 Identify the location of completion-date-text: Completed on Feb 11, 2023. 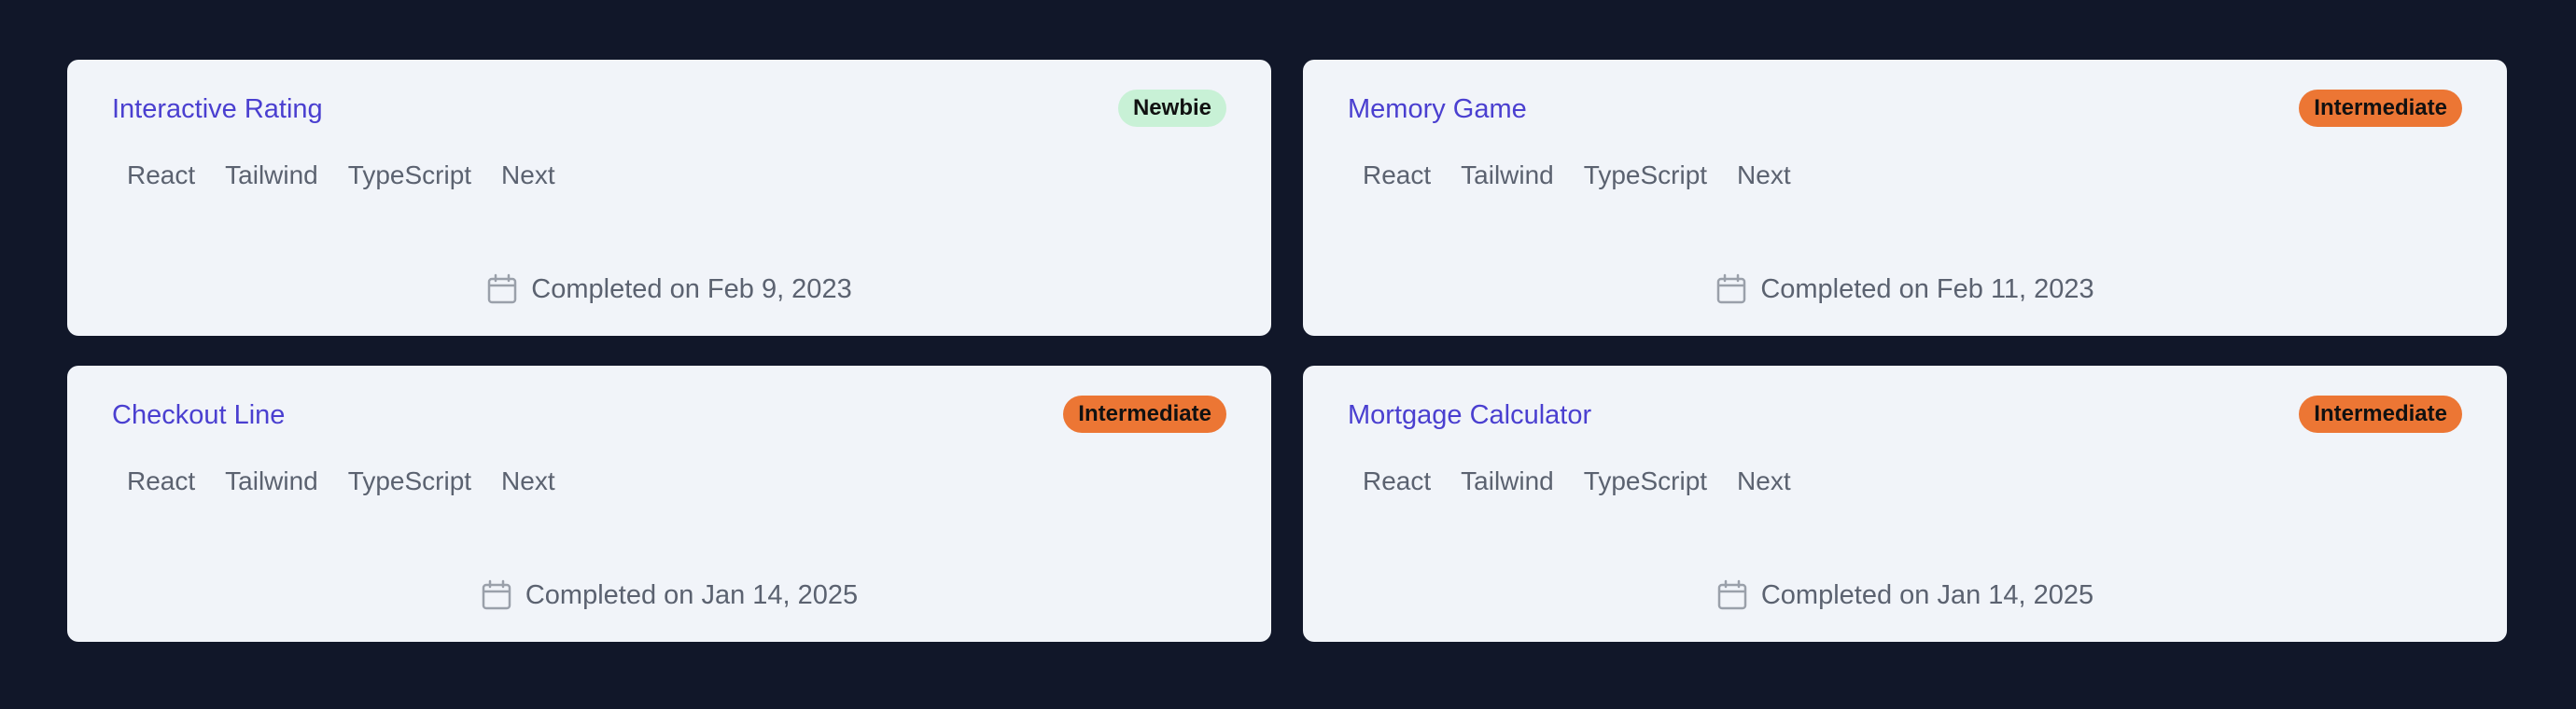
(1927, 289).